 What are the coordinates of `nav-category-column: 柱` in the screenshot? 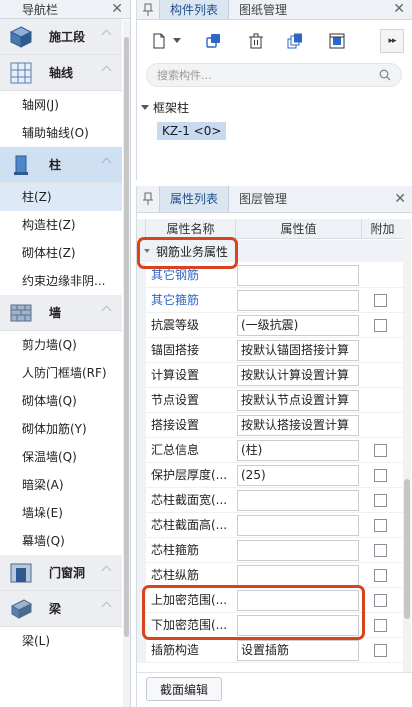 It's located at (61, 165).